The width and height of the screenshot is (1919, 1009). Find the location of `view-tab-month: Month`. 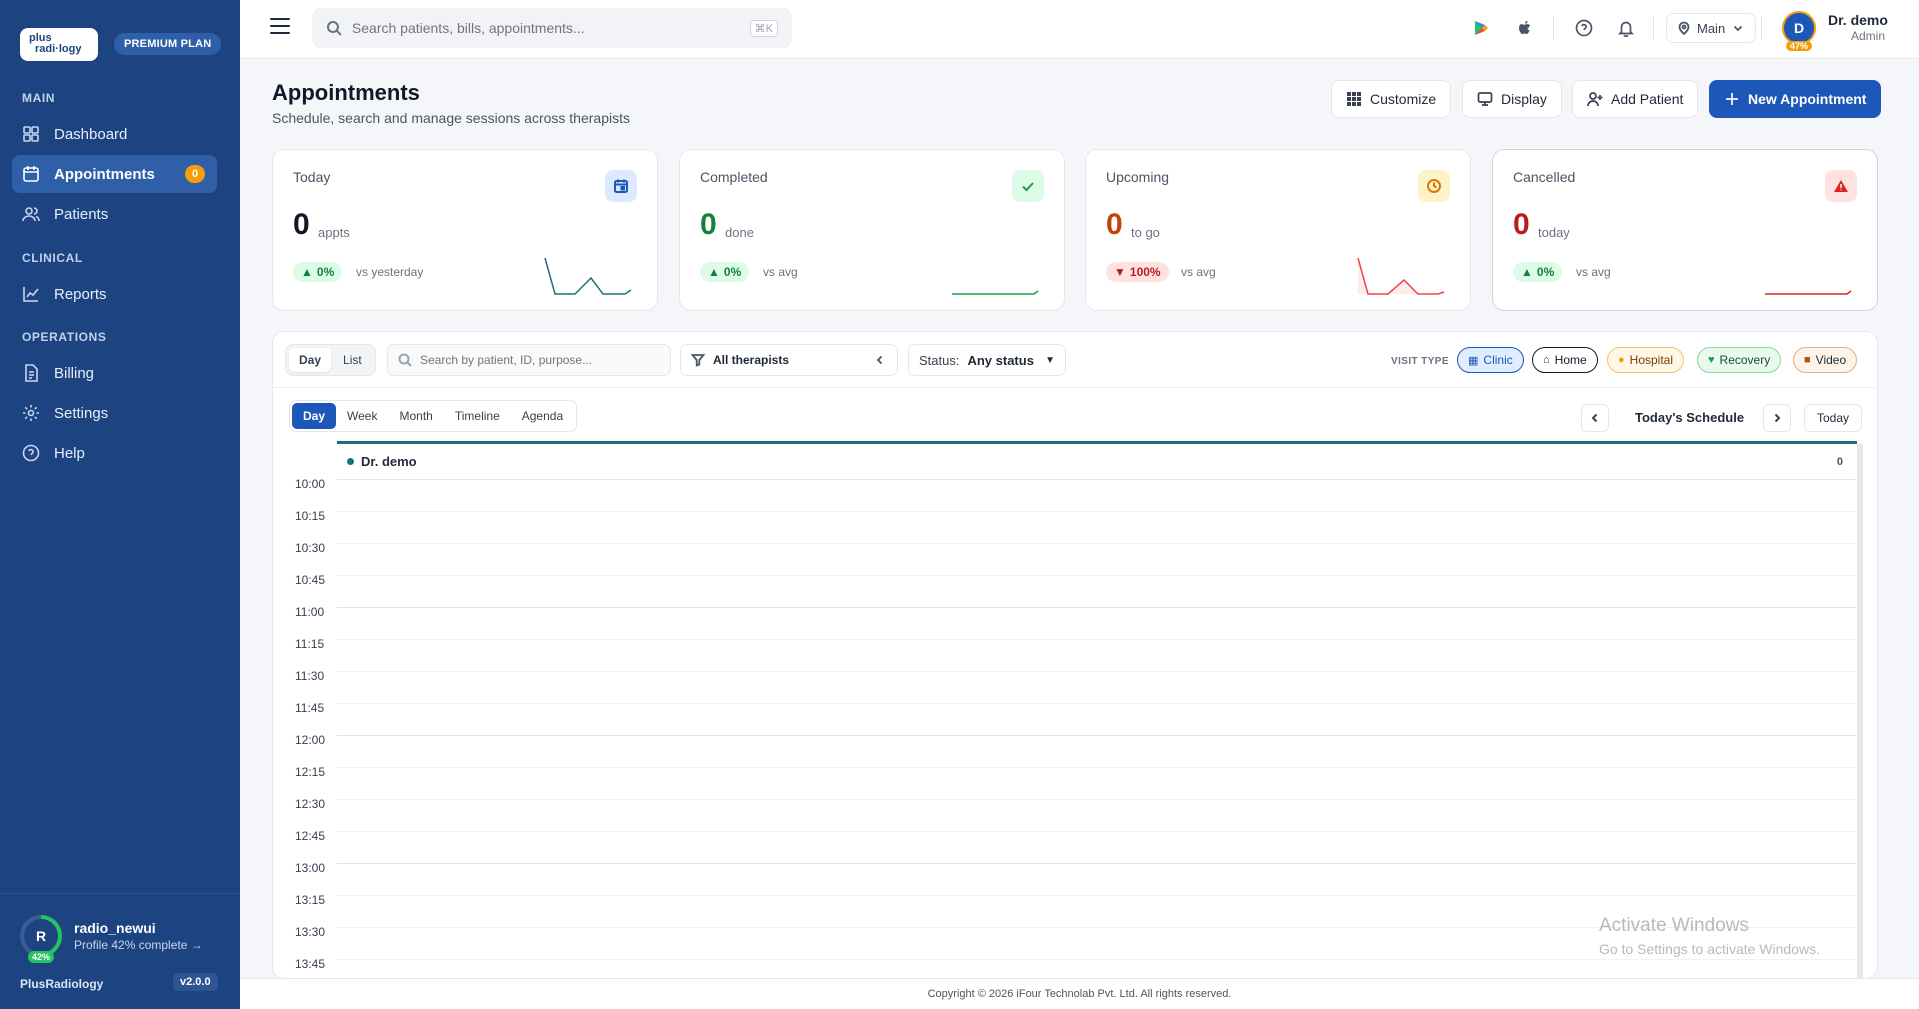

view-tab-month: Month is located at coordinates (415, 416).